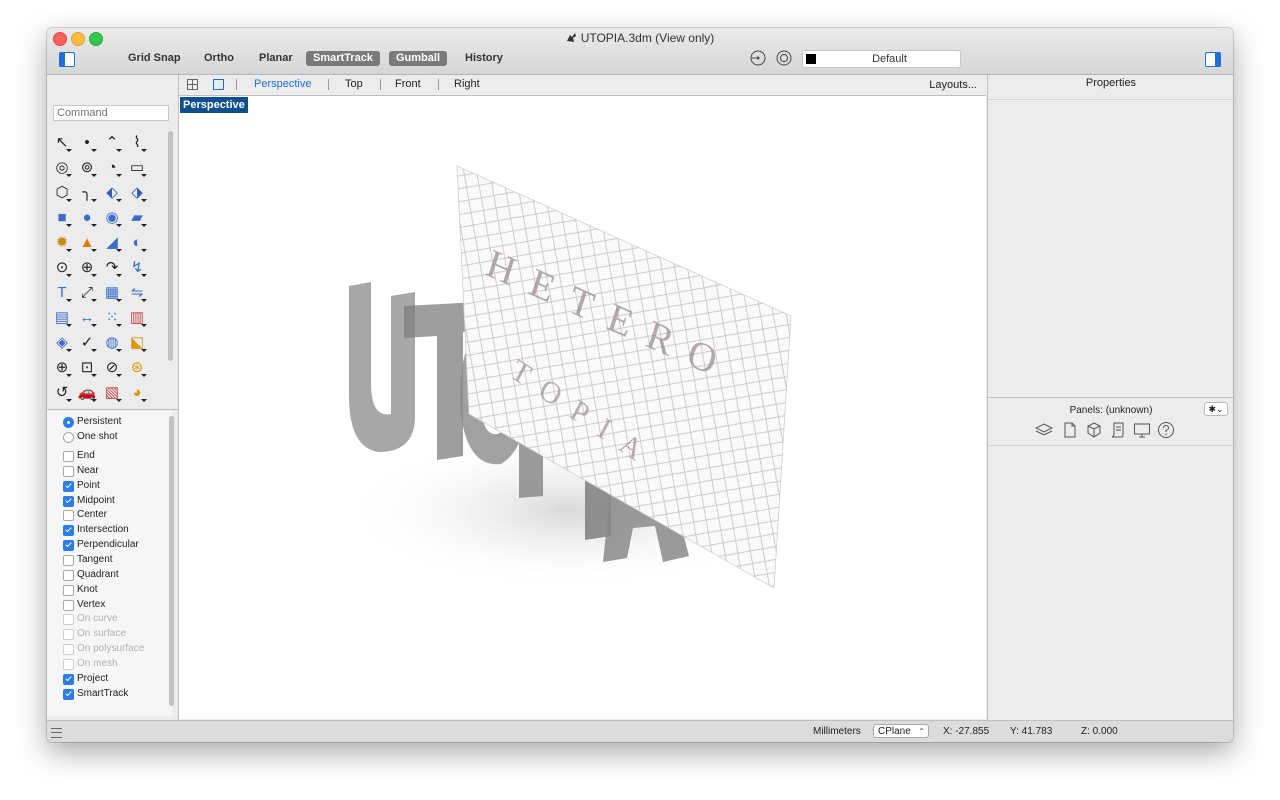 This screenshot has height=800, width=1280. What do you see at coordinates (87, 367) in the screenshot?
I see `zoom-window-icon: ⊡` at bounding box center [87, 367].